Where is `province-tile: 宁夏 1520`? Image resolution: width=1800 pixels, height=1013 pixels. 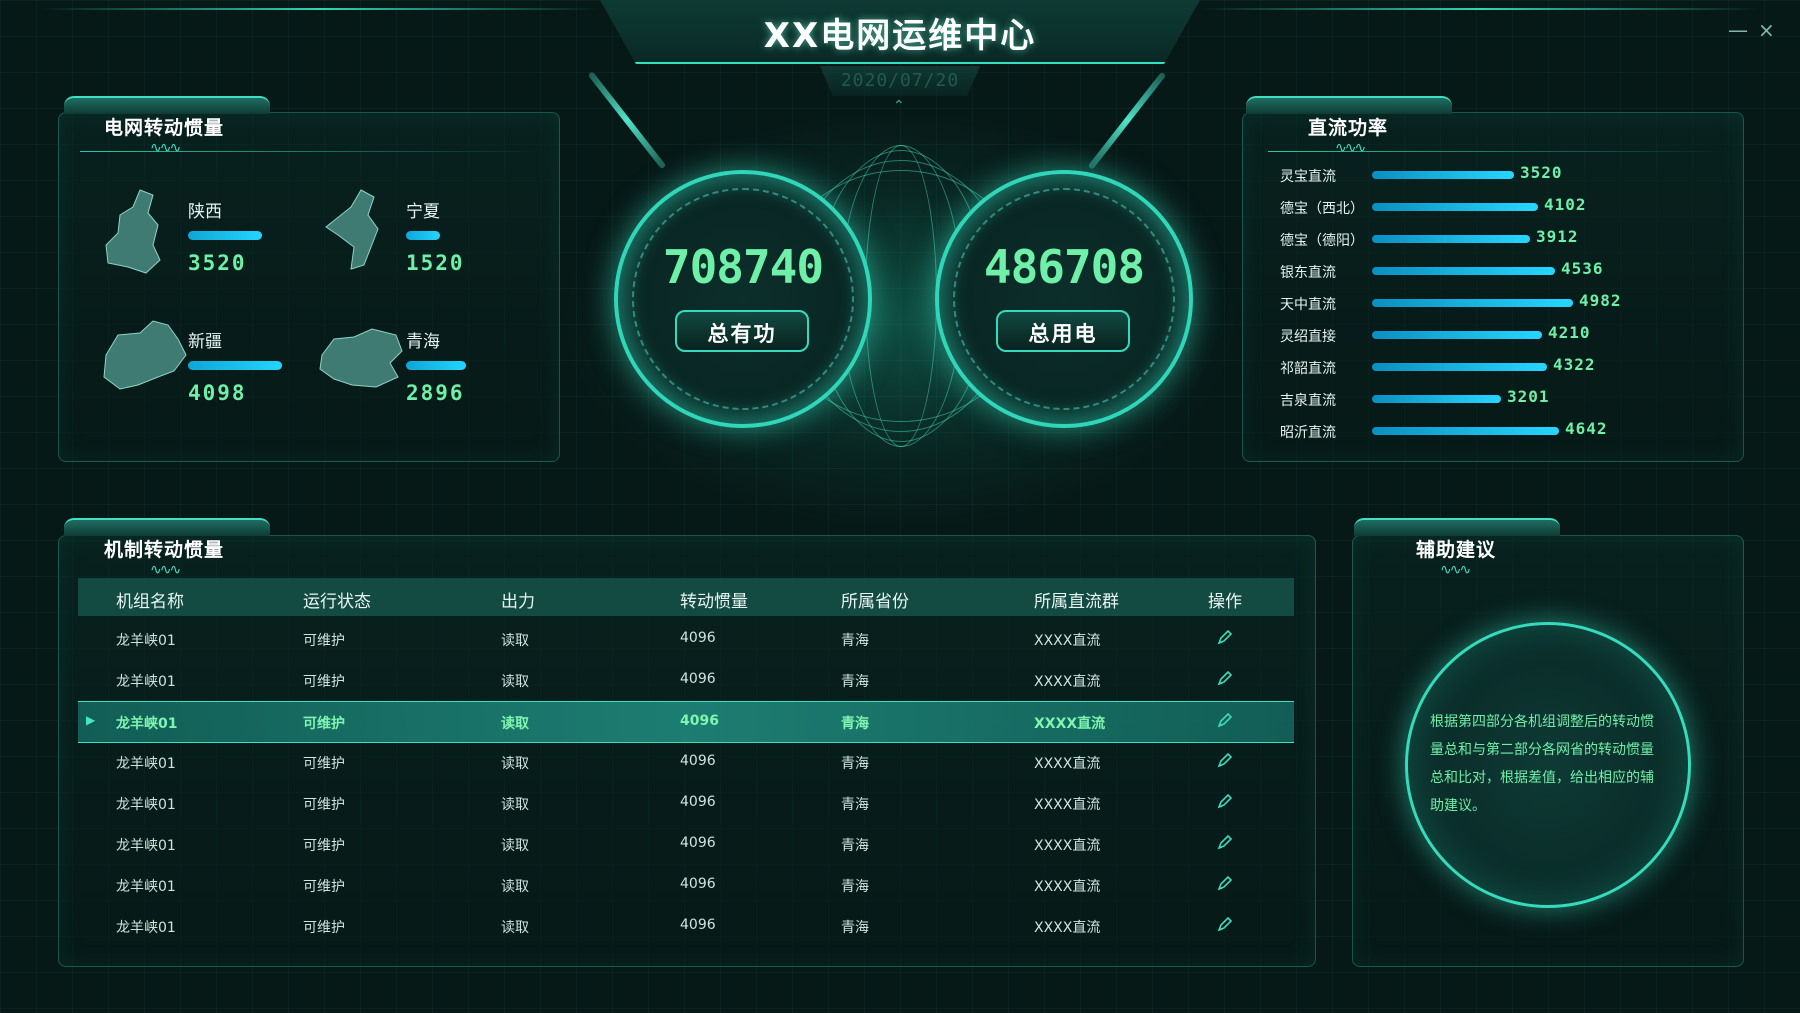 province-tile: 宁夏 1520 is located at coordinates (416, 240).